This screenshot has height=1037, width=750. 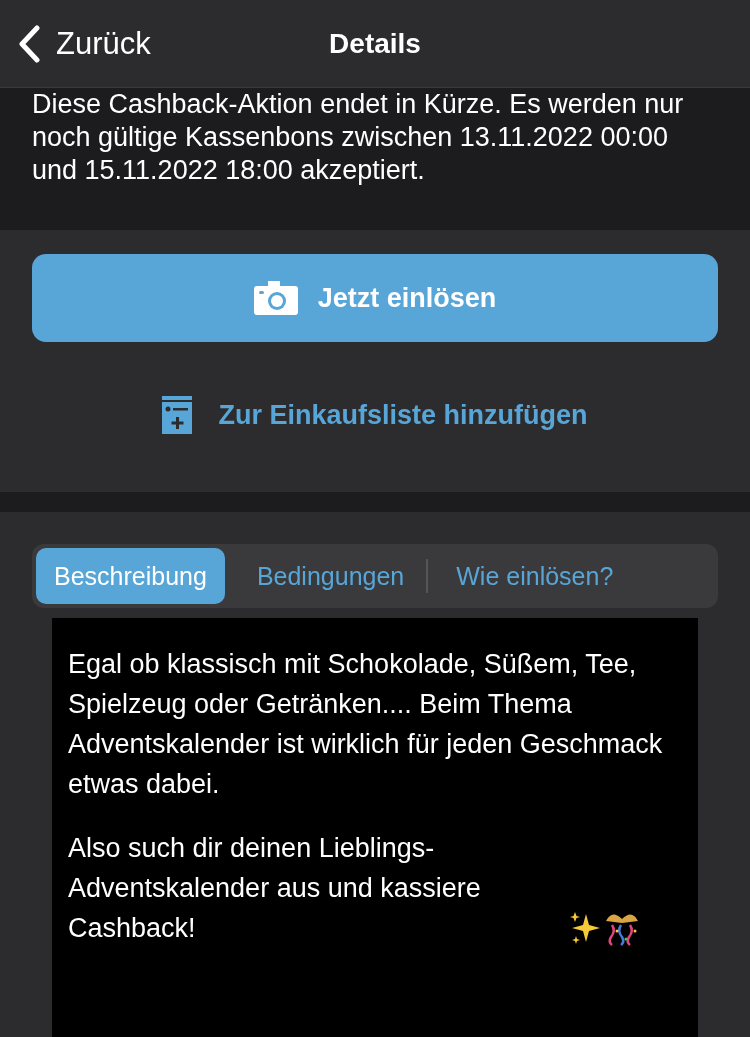 I want to click on chevron-left-icon, so click(x=29, y=43).